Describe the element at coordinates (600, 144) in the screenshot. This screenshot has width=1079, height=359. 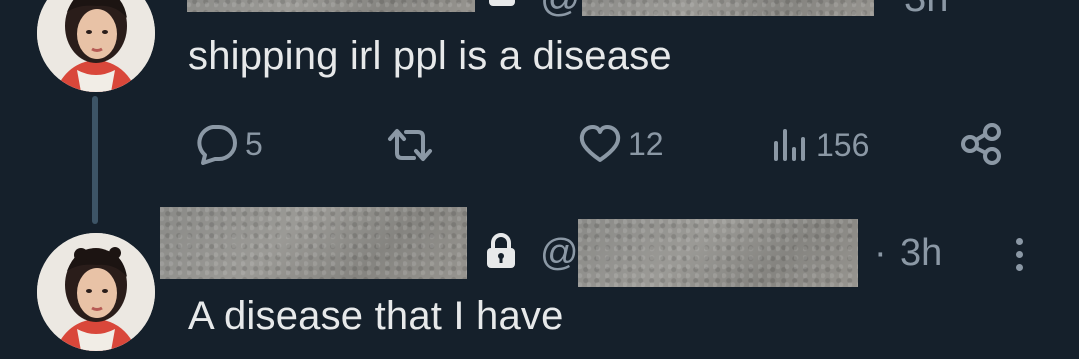
I see `heart-icon` at that location.